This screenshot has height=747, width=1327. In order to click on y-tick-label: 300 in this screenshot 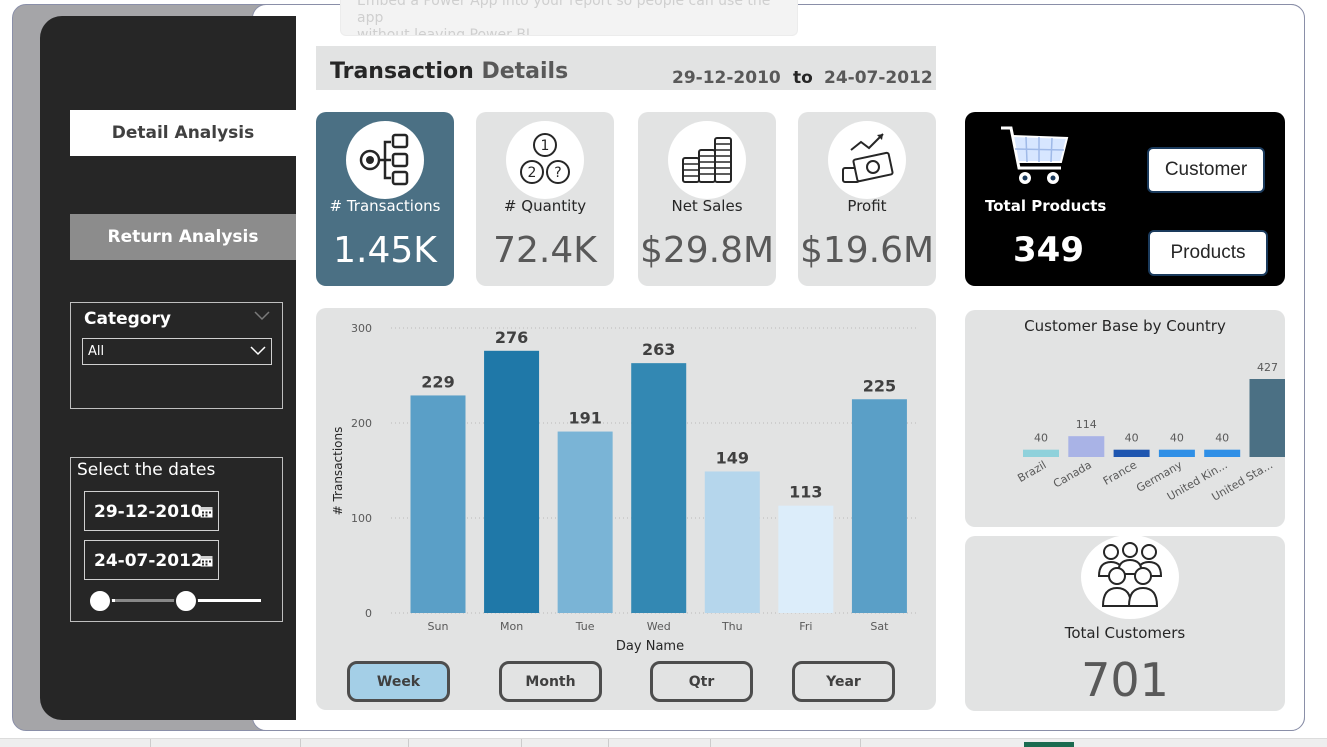, I will do `click(361, 328)`.